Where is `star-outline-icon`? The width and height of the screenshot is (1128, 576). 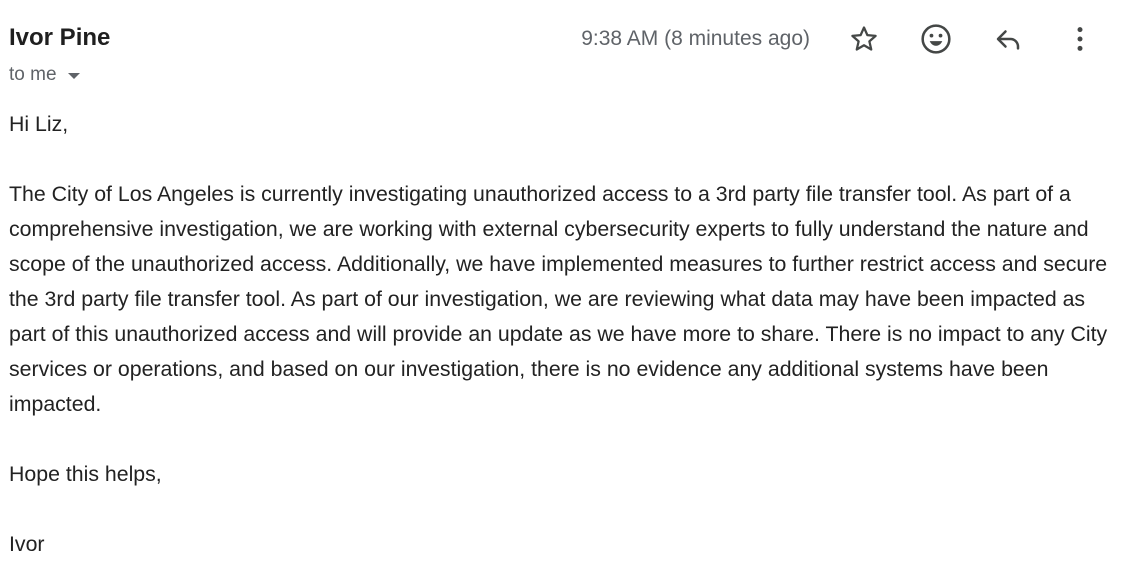
star-outline-icon is located at coordinates (864, 38).